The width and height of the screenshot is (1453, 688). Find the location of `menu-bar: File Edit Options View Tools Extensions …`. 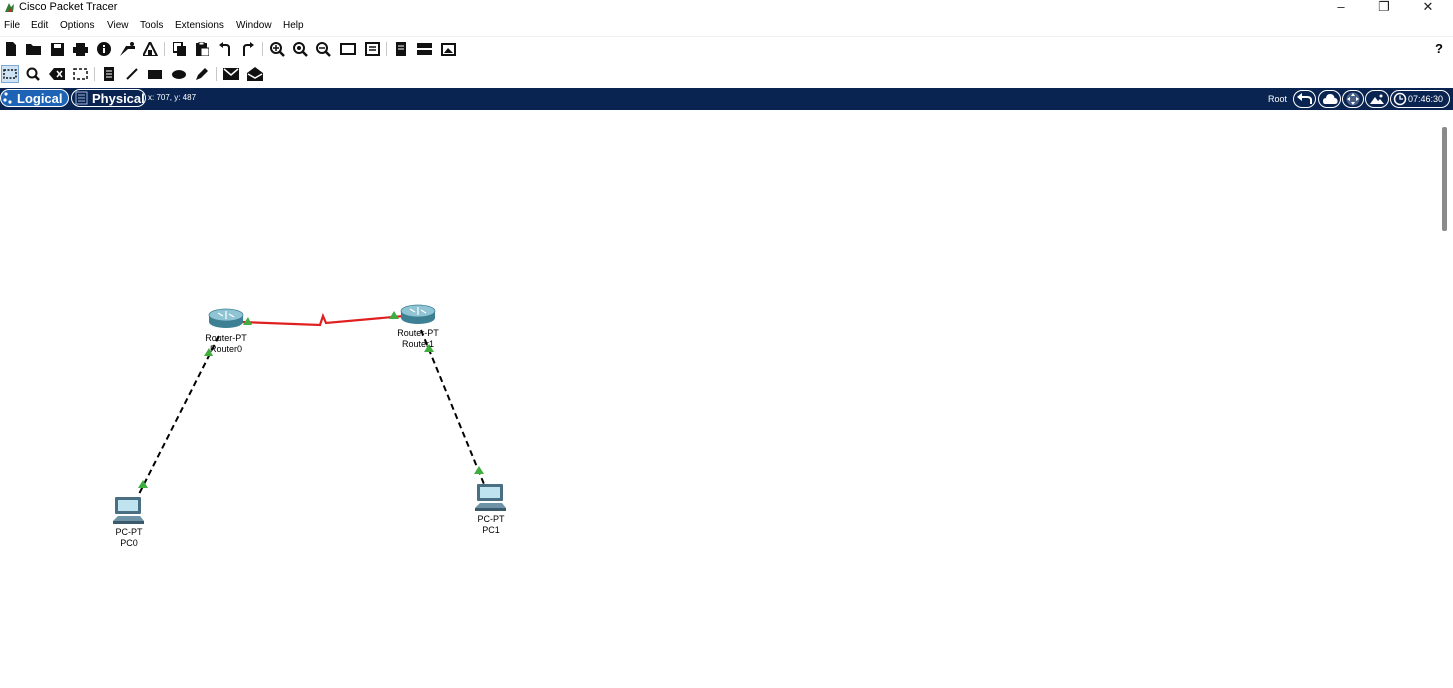

menu-bar: File Edit Options View Tools Extensions … is located at coordinates (726, 26).